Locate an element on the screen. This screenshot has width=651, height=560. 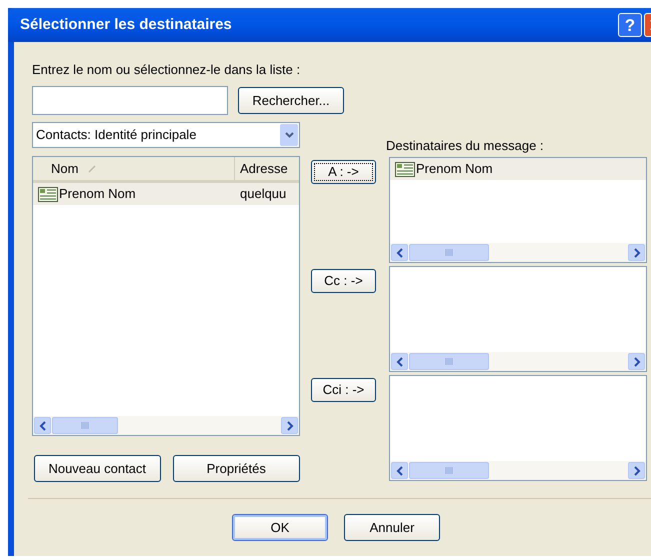
column-header: Adresse is located at coordinates (267, 168).